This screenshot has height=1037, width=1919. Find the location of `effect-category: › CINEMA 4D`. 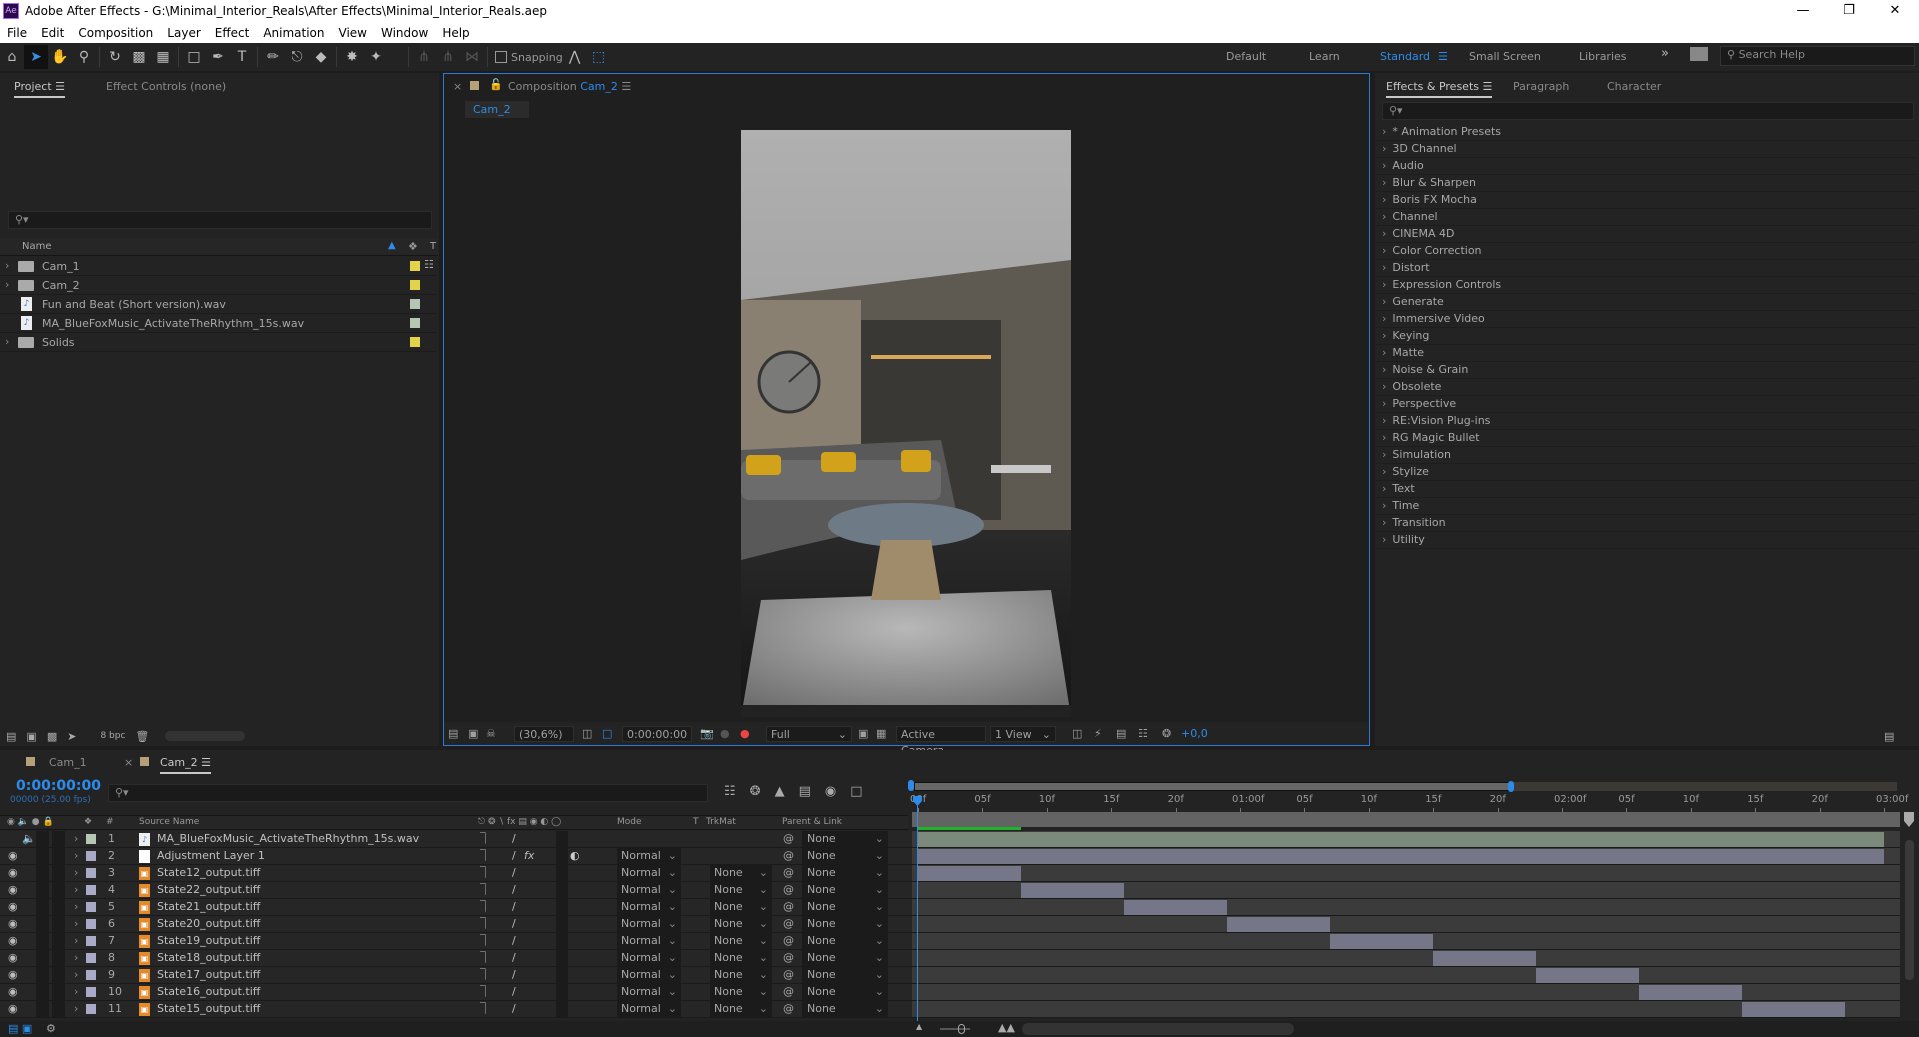

effect-category: › CINEMA 4D is located at coordinates (1646, 234).